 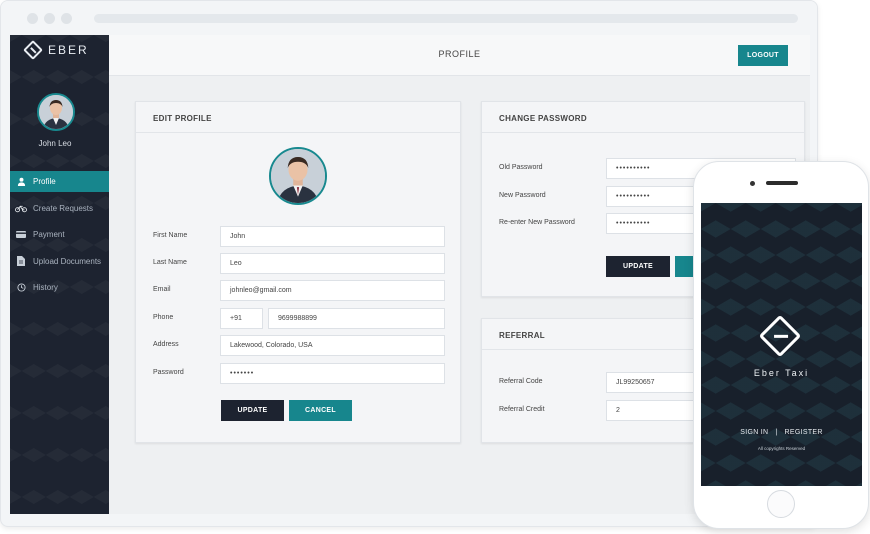 I want to click on brand-logo: EBER, so click(x=56, y=50).